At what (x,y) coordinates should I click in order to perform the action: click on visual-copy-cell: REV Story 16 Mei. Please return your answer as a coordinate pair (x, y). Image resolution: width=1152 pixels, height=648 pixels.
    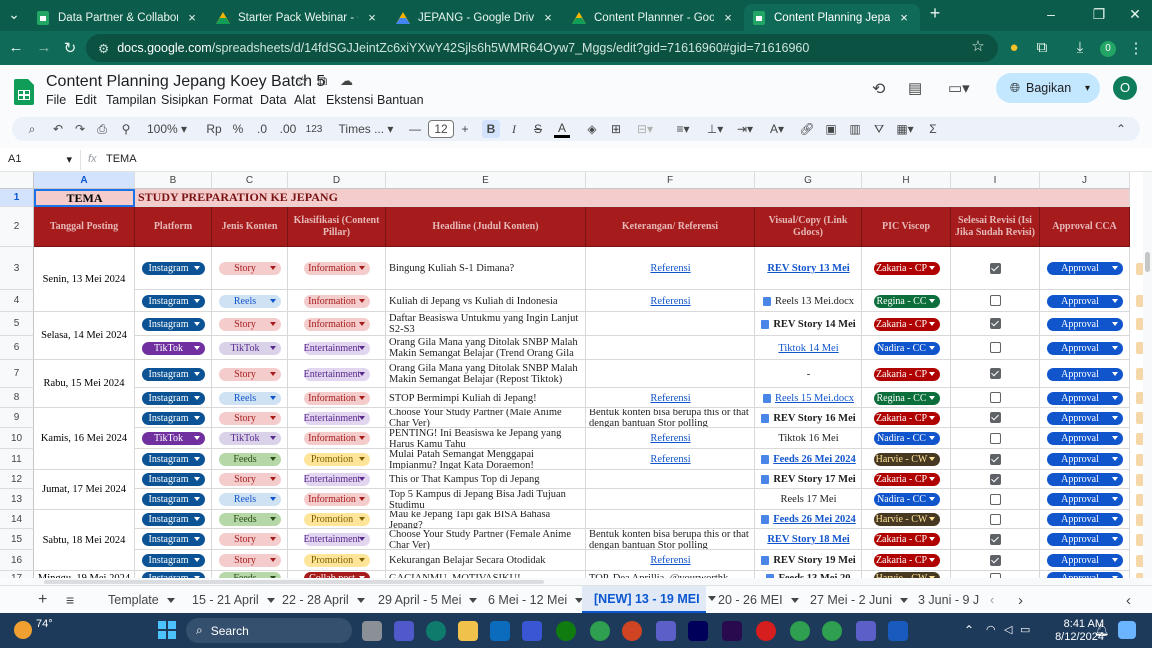
    Looking at the image, I should click on (808, 418).